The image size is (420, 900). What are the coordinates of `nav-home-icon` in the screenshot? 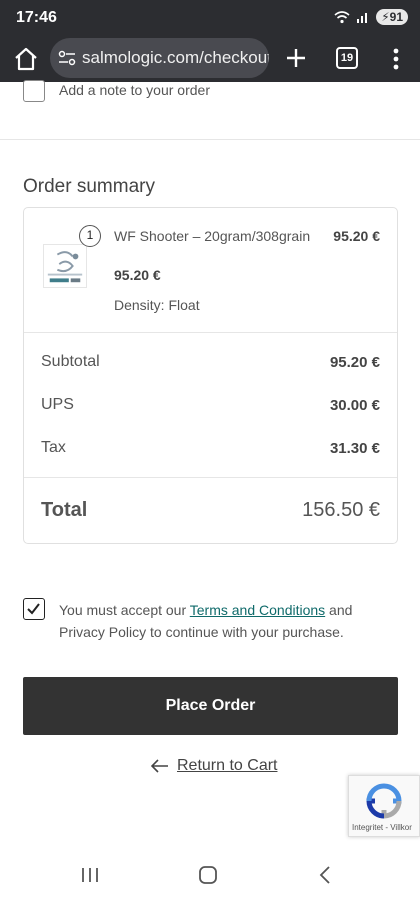 It's located at (208, 875).